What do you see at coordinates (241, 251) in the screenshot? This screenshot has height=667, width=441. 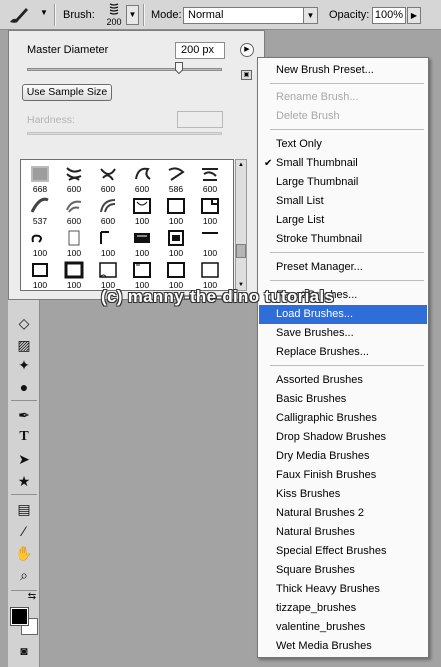 I see `scrollbar-handle` at bounding box center [241, 251].